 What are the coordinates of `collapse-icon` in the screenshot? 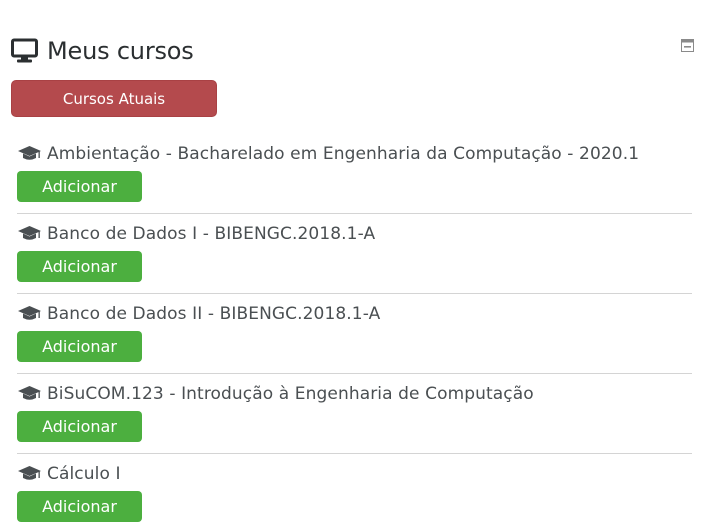 It's located at (687, 45).